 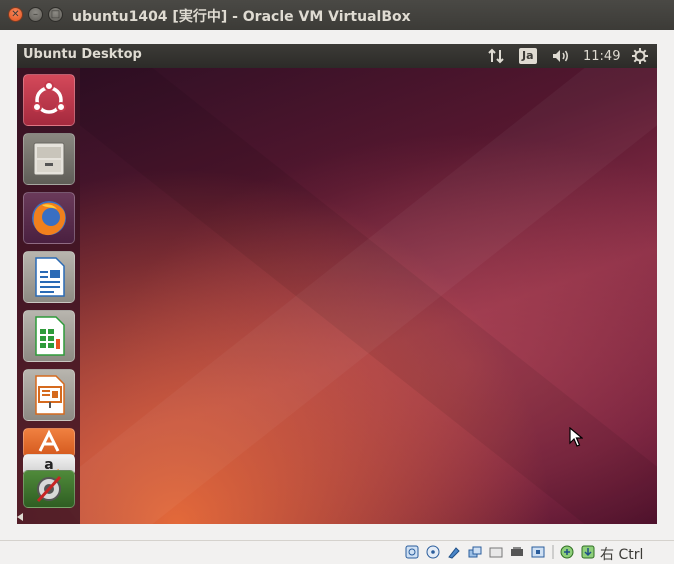 What do you see at coordinates (640, 56) in the screenshot?
I see `session-gear-icon` at bounding box center [640, 56].